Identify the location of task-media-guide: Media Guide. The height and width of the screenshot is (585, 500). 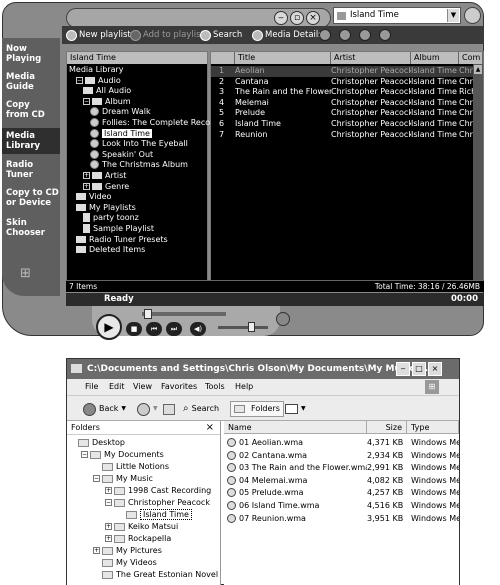
(31, 82).